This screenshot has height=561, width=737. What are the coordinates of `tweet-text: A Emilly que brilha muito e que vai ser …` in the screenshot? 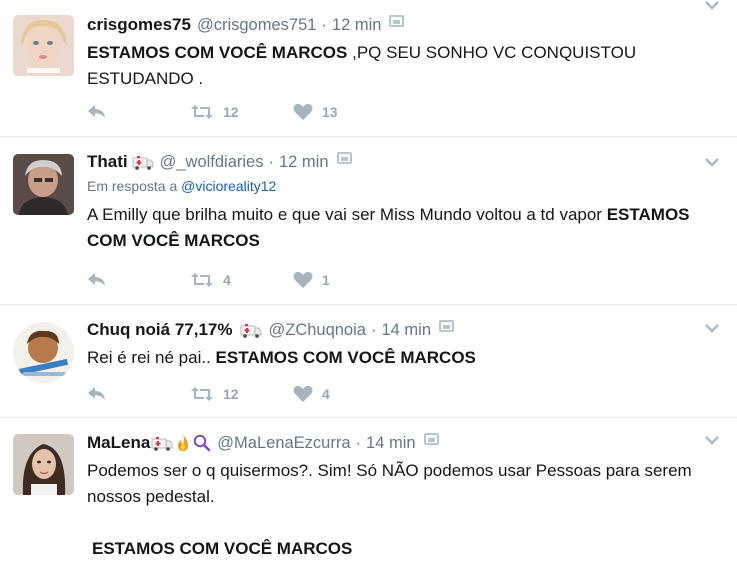 It's located at (397, 228).